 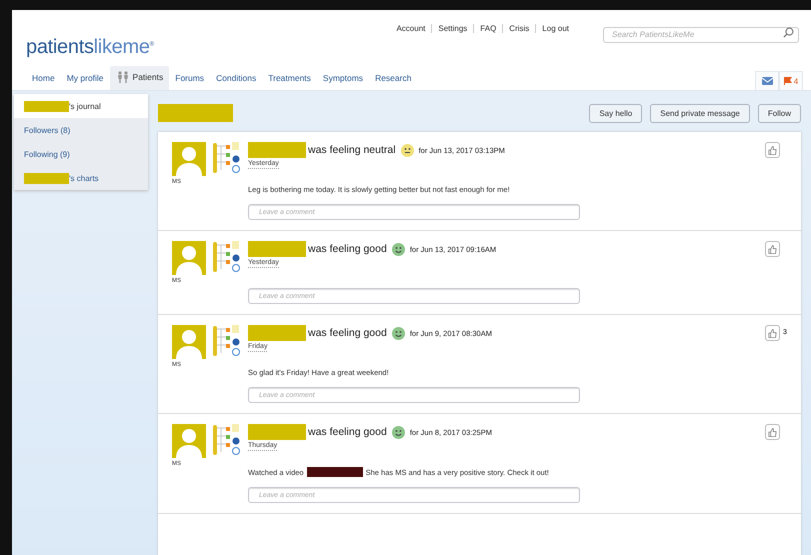 I want to click on nav-tab: Conditions, so click(x=236, y=79).